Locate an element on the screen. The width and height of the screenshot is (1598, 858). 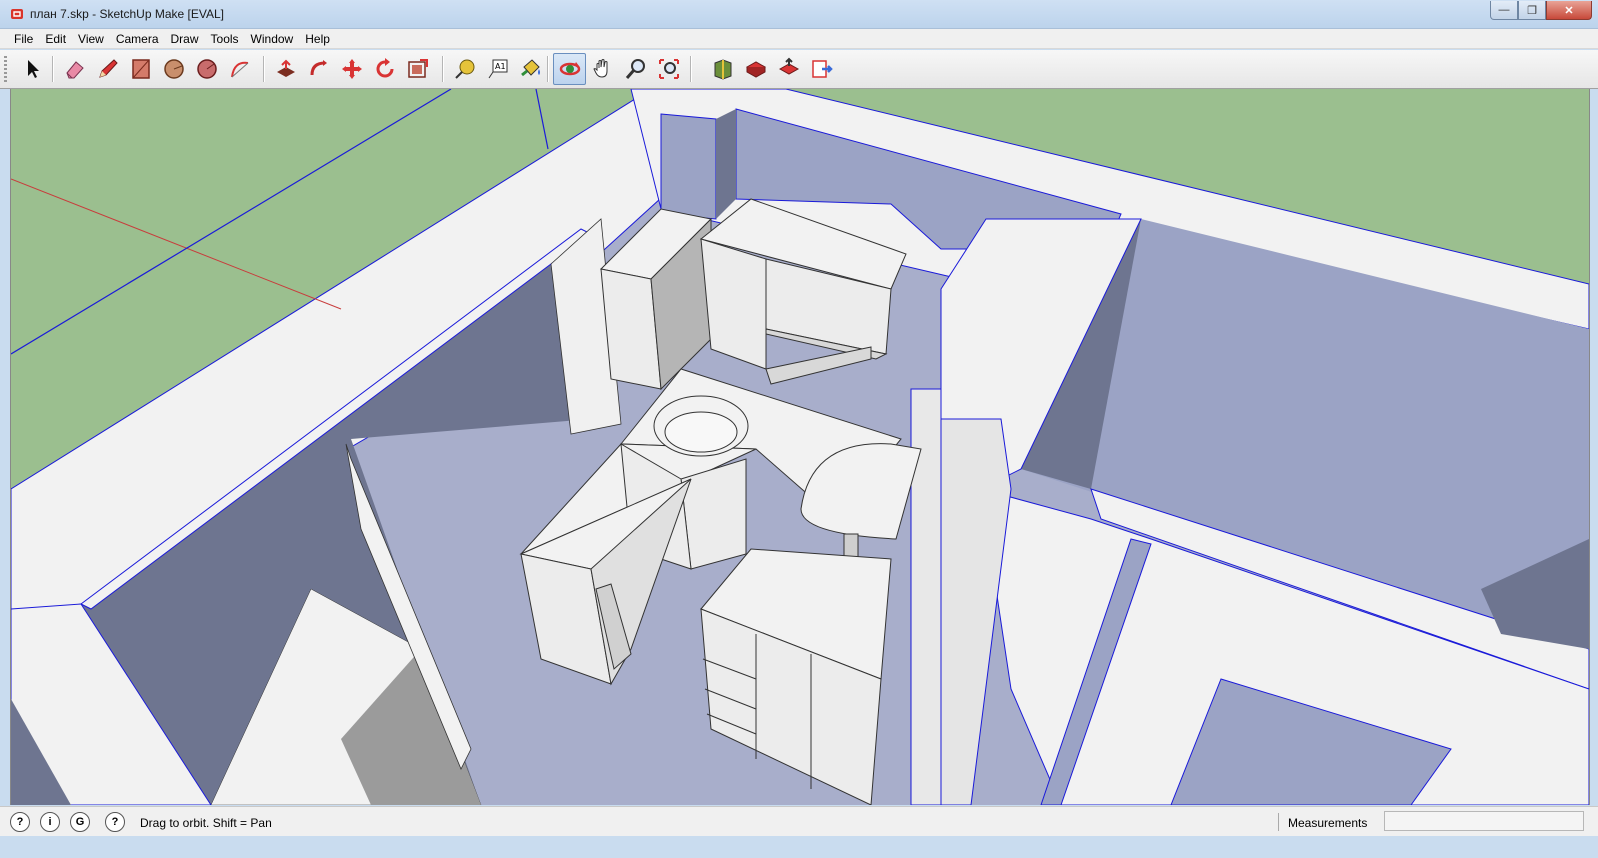
paint-bucket-tool-button is located at coordinates (530, 69).